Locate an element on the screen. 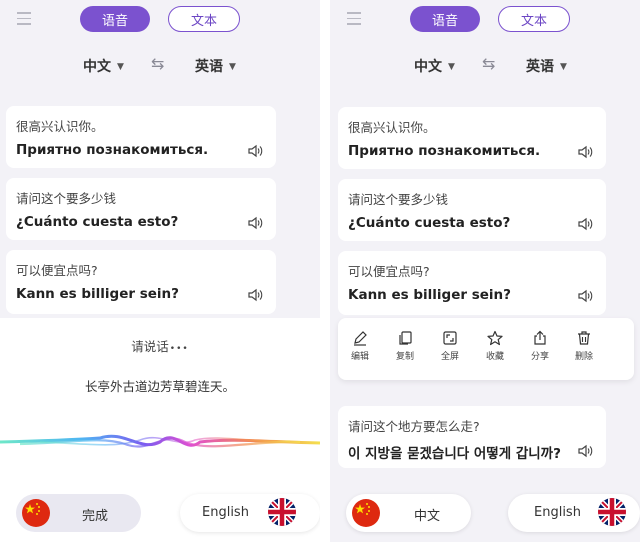 The height and width of the screenshot is (542, 640). delete-button: 删除 is located at coordinates (584, 346).